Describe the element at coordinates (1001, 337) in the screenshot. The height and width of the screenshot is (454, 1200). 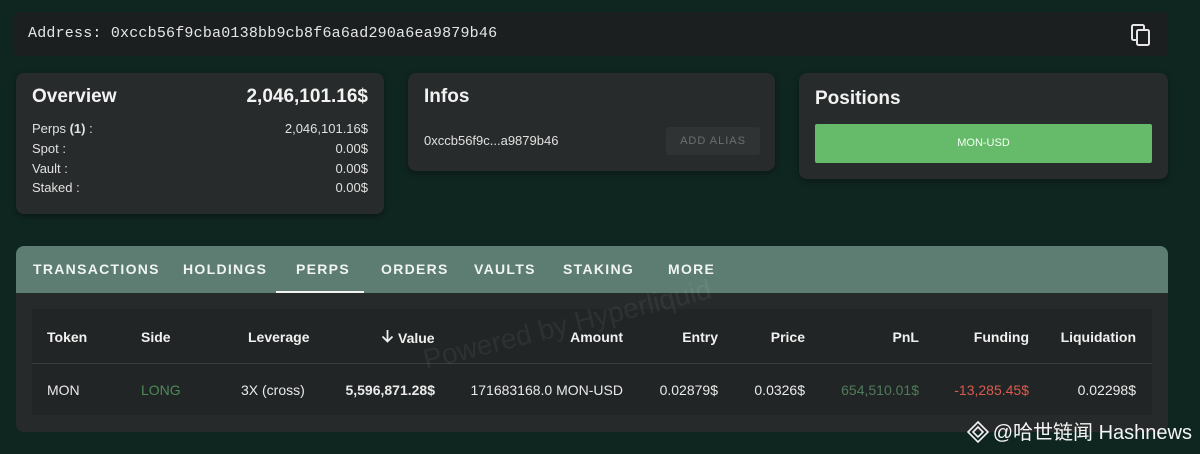
I see `column-header-funding: Funding` at that location.